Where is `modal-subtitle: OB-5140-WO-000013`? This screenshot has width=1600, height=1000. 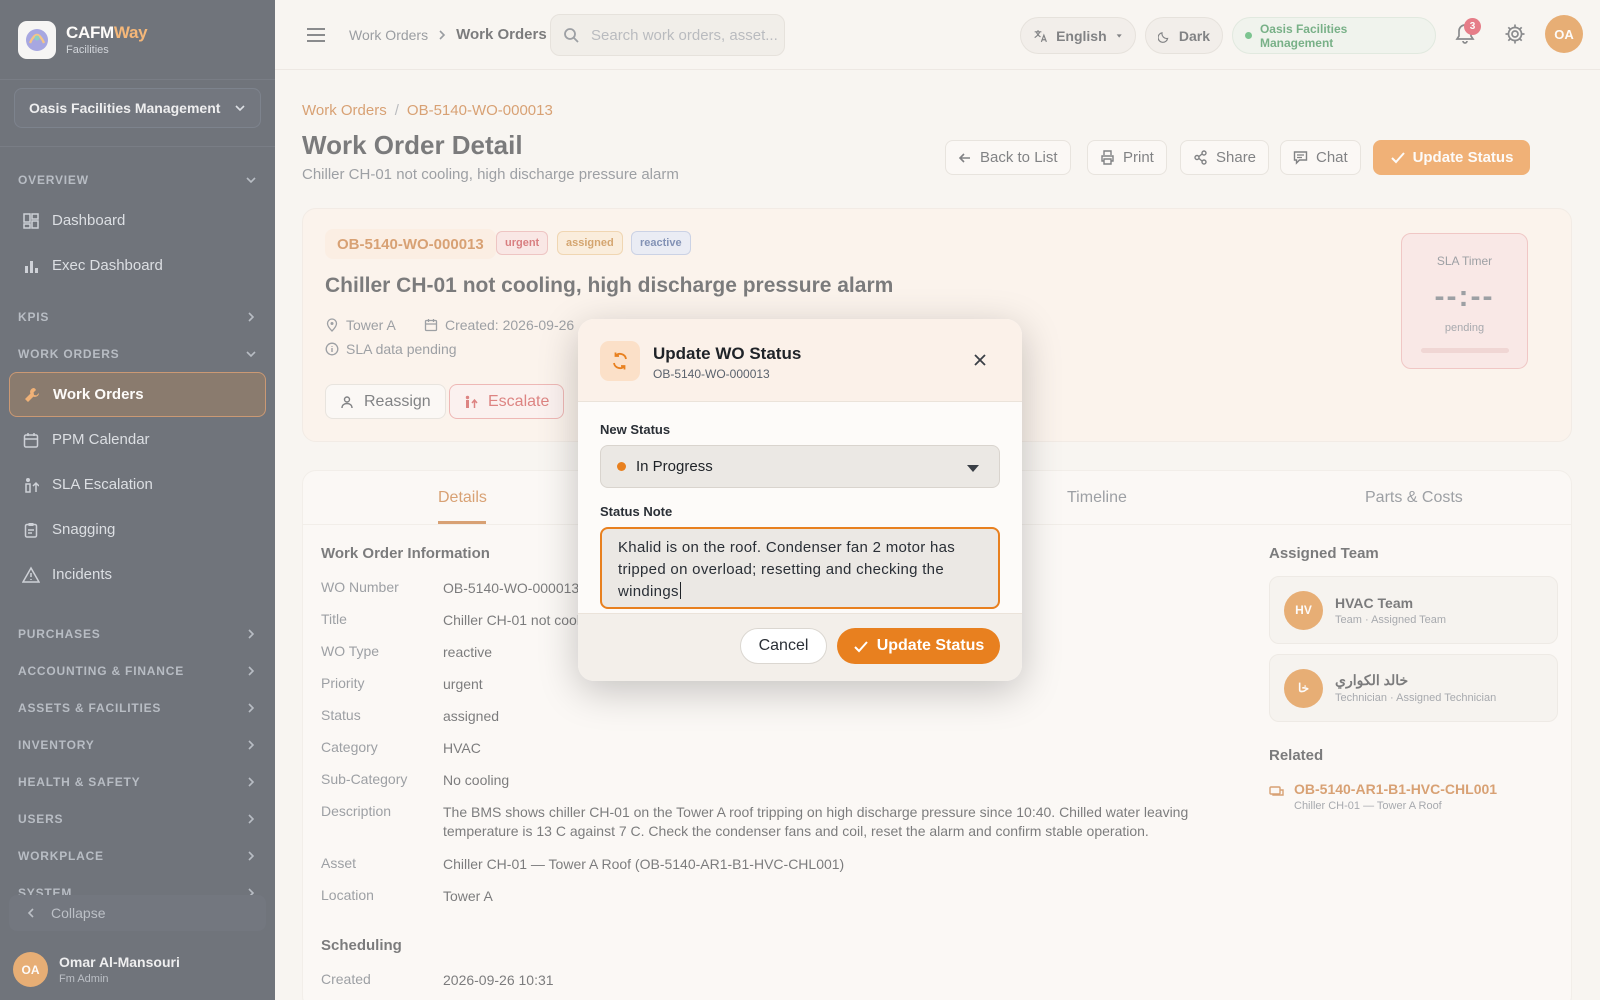 modal-subtitle: OB-5140-WO-000013 is located at coordinates (711, 374).